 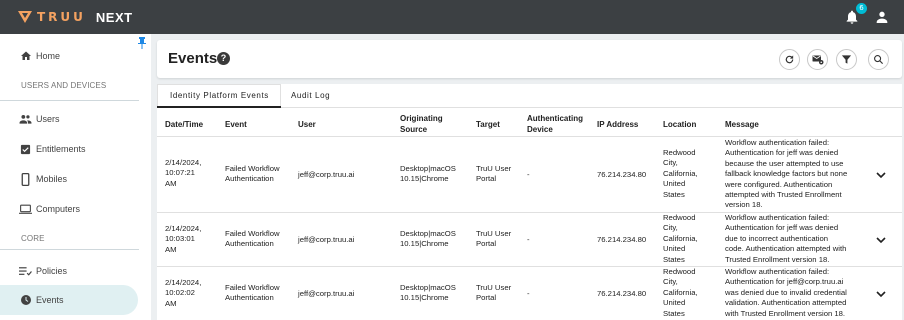 What do you see at coordinates (61, 17) in the screenshot?
I see `logo-text: TRUU` at bounding box center [61, 17].